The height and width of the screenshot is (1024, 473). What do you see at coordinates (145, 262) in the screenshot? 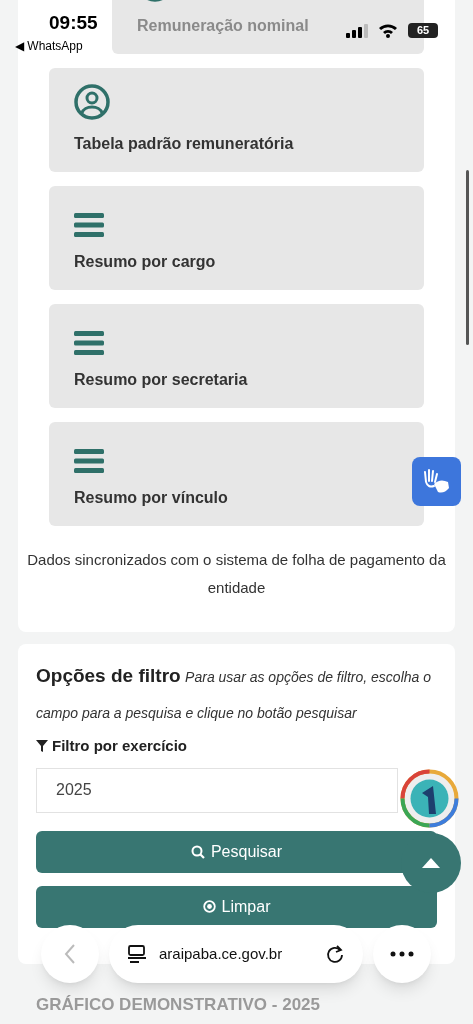
I see `card-label: Resumo por cargo` at bounding box center [145, 262].